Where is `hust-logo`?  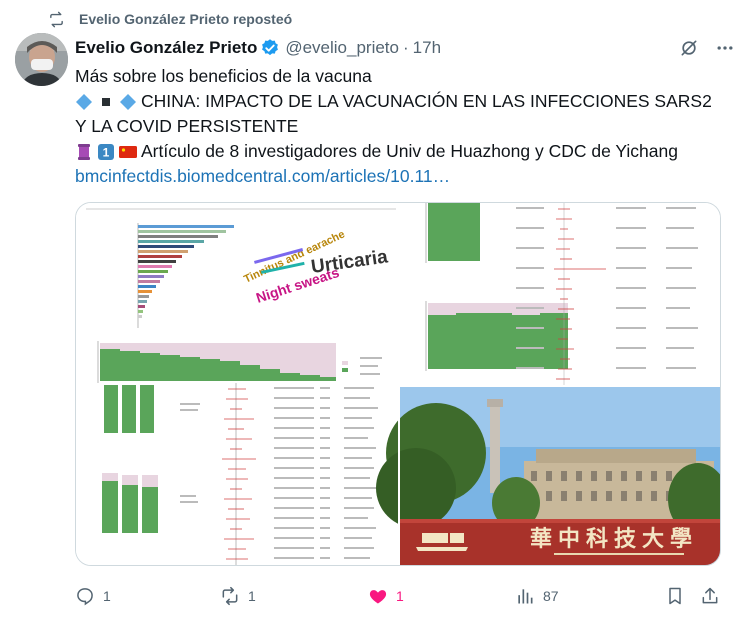
hust-logo is located at coordinates (442, 542).